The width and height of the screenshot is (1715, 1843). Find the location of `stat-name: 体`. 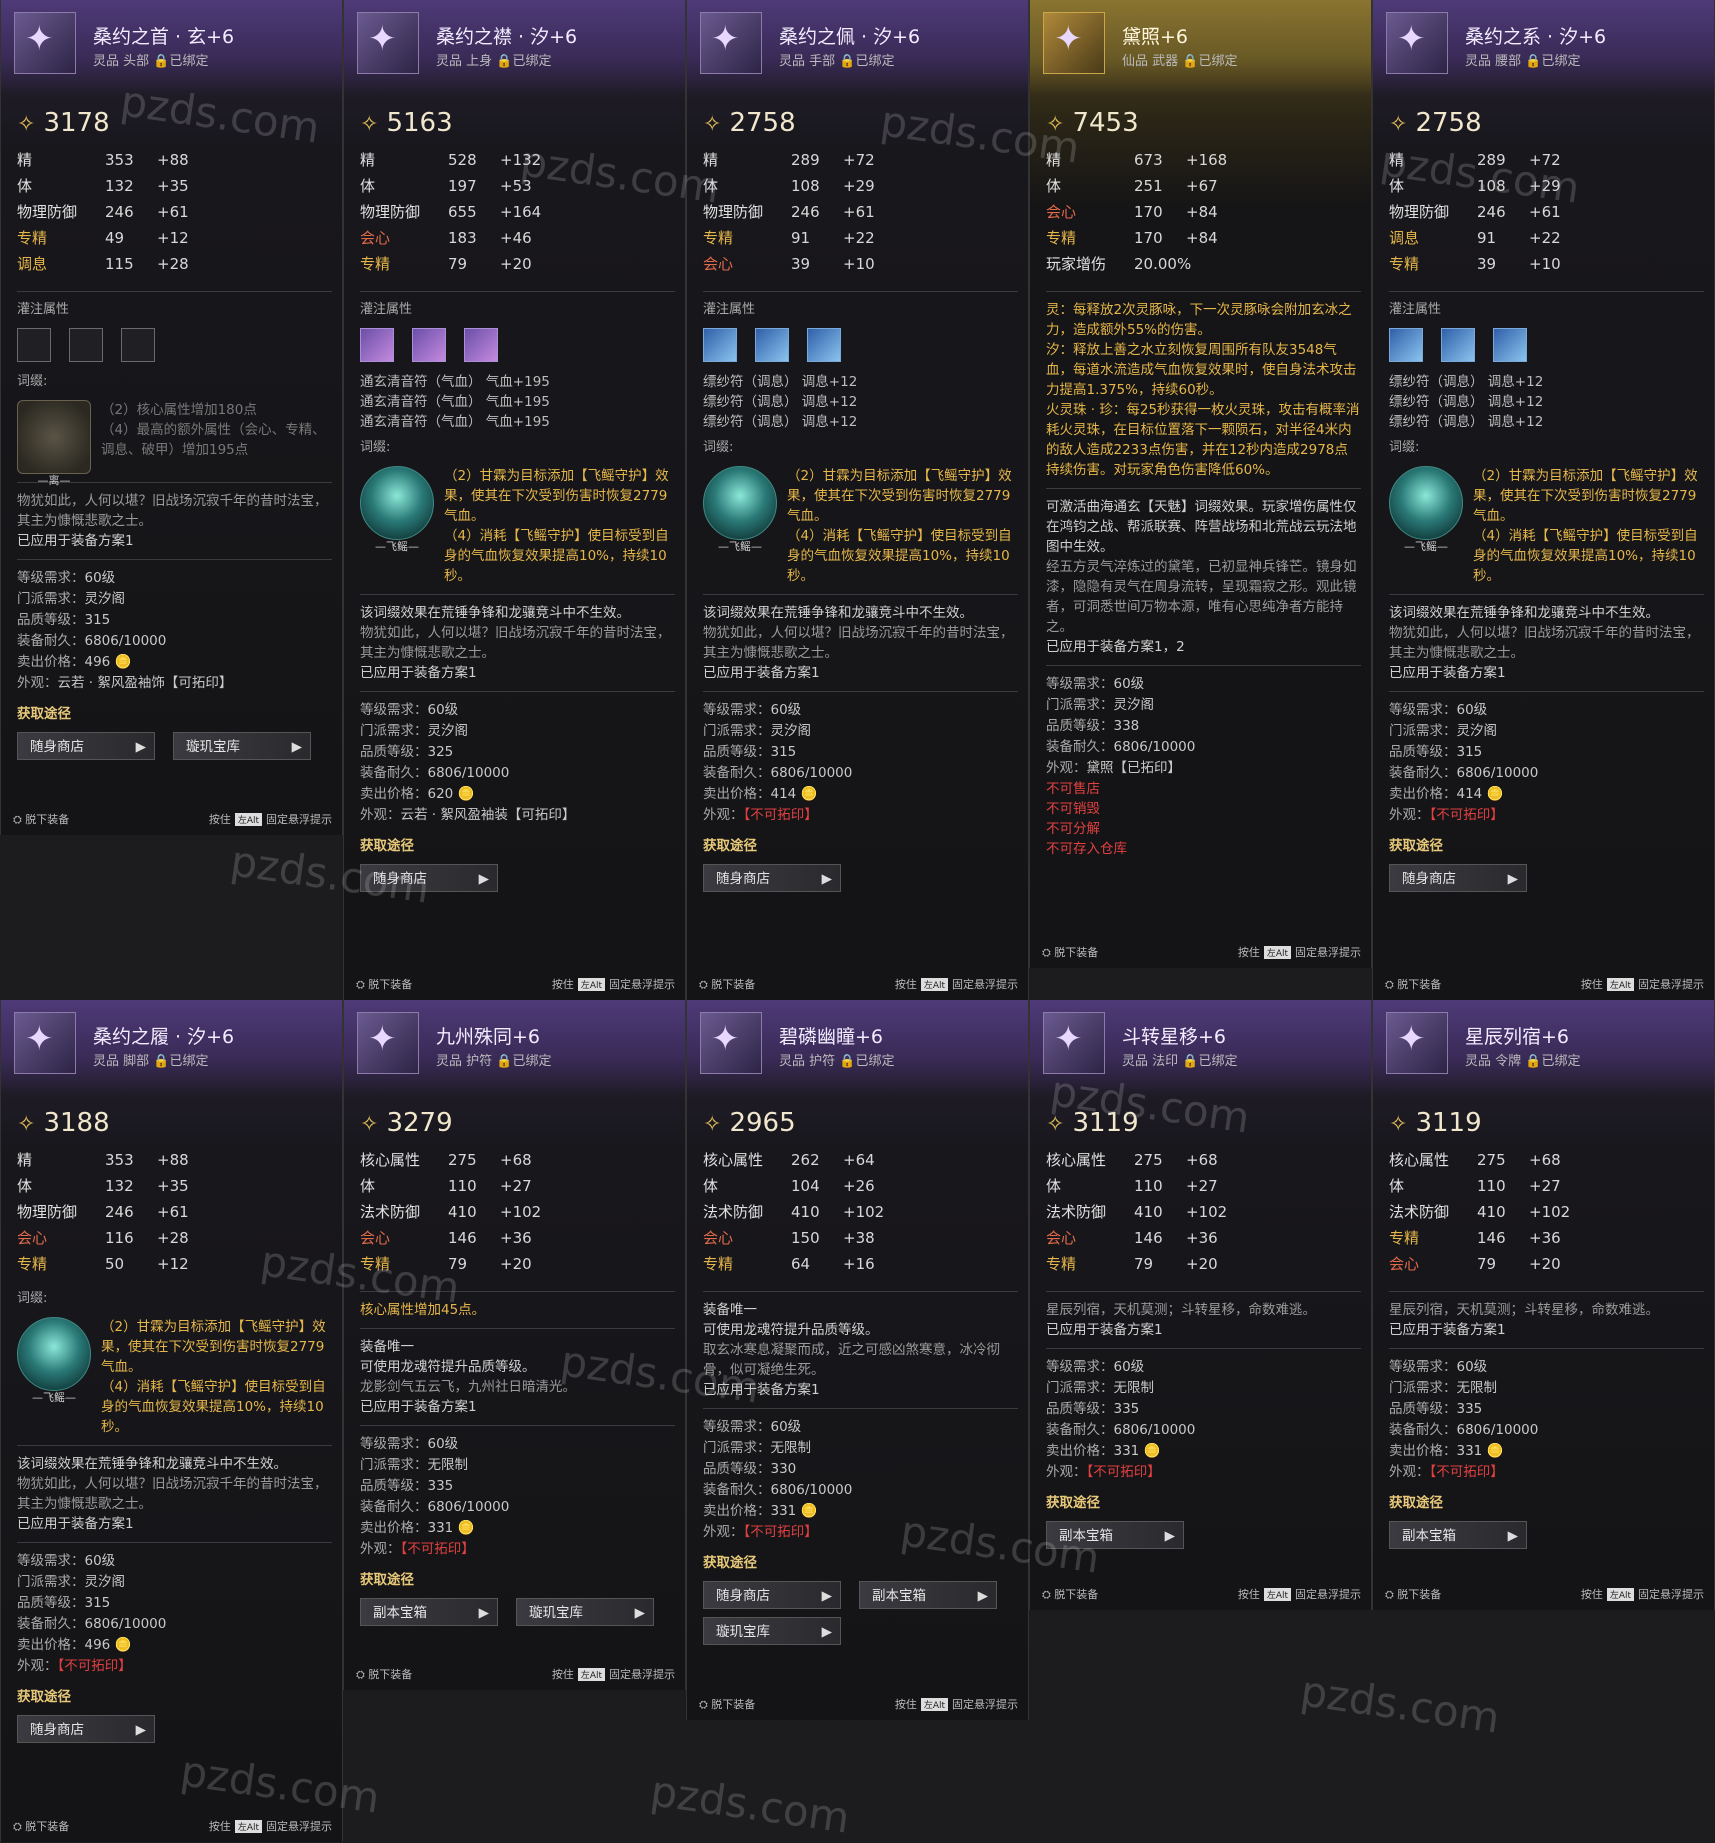

stat-name: 体 is located at coordinates (368, 186).